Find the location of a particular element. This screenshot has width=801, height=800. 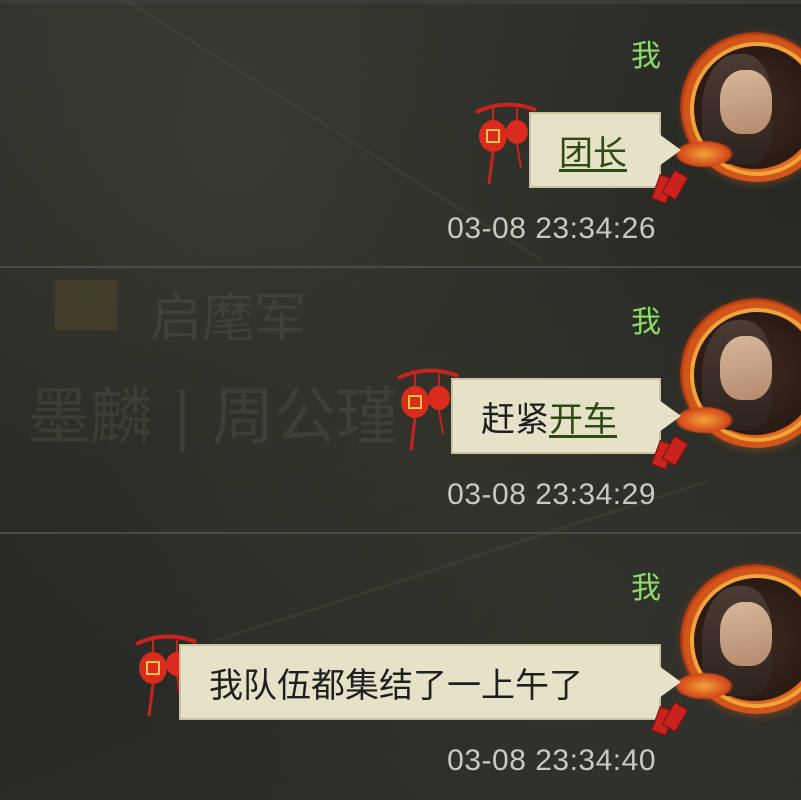

message-text: 赶紧 开车 is located at coordinates (556, 416).